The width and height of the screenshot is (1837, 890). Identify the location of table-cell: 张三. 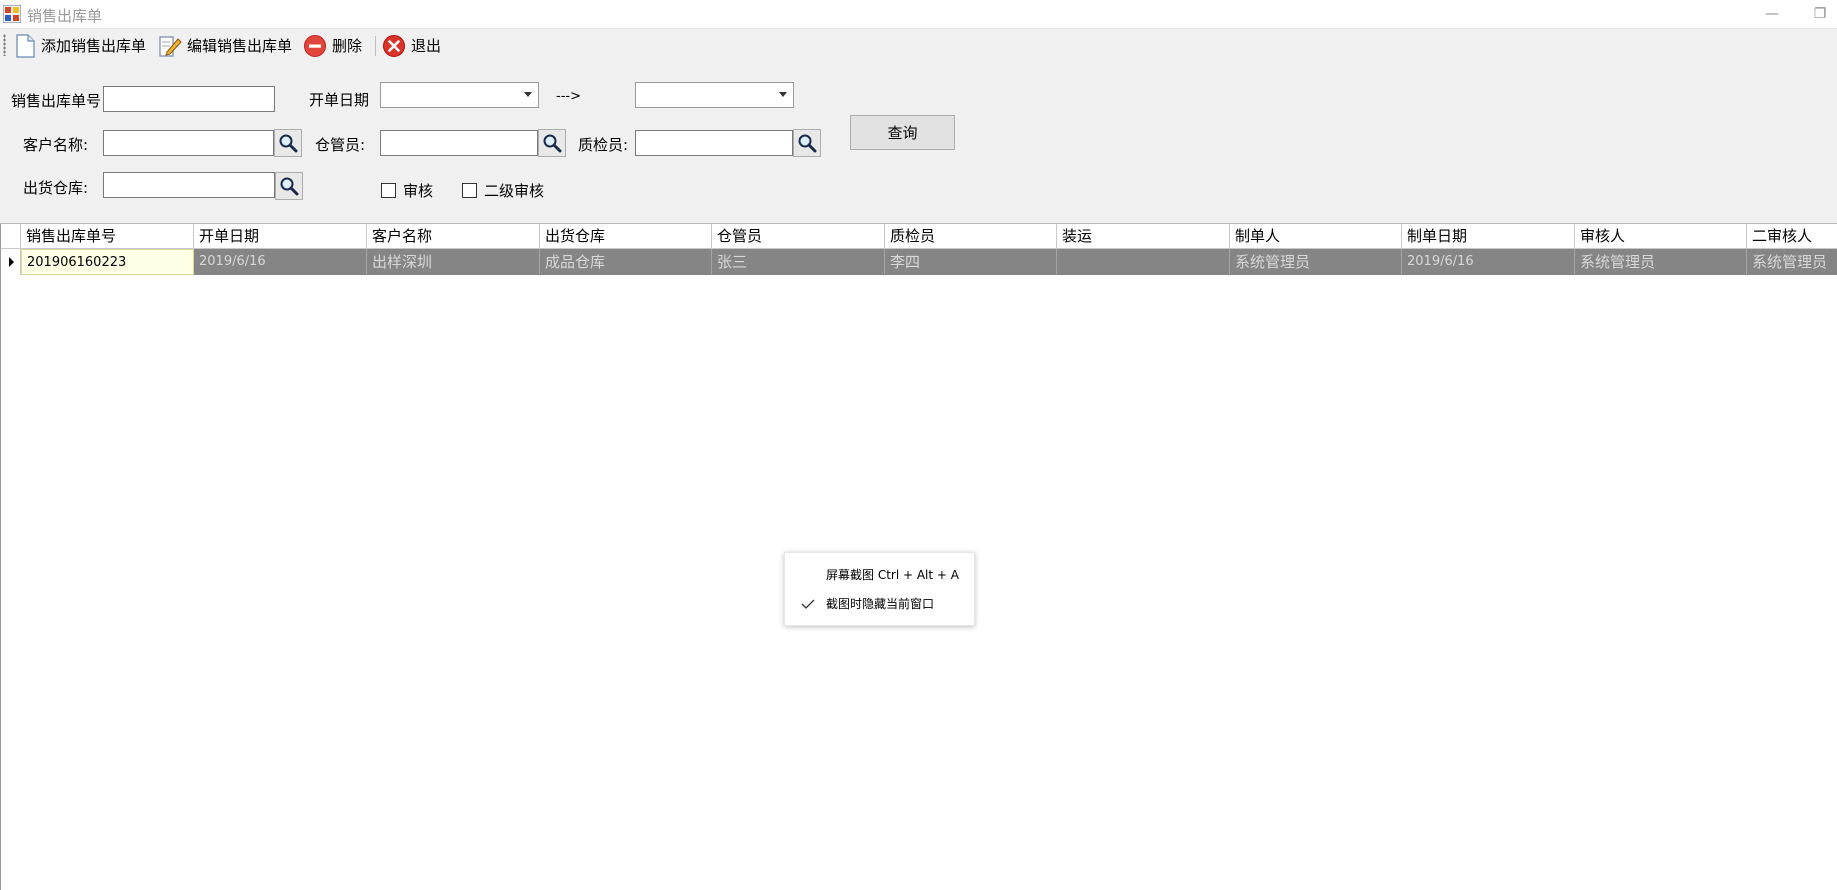
(798, 262).